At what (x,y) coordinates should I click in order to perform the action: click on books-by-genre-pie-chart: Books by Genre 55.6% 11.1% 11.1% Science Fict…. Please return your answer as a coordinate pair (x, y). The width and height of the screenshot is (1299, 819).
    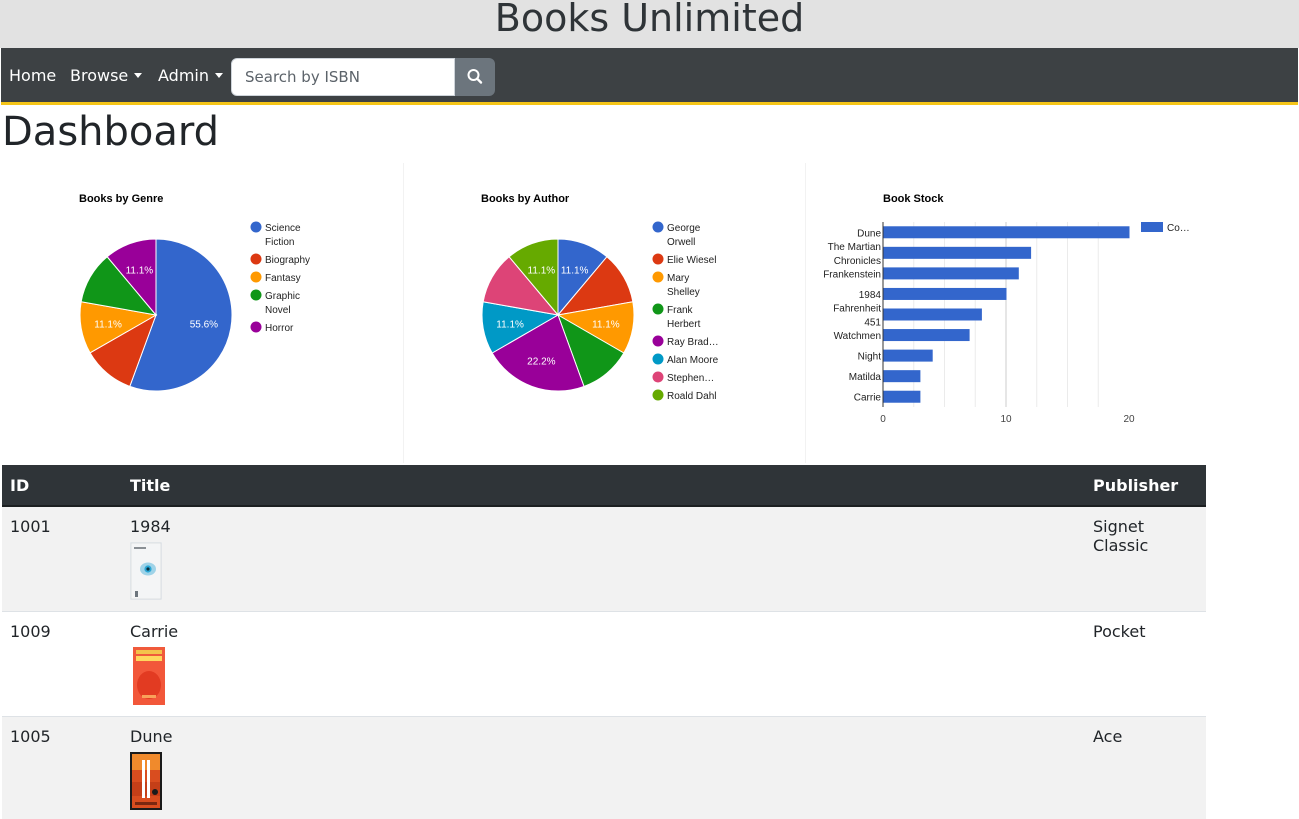
    Looking at the image, I should click on (194, 292).